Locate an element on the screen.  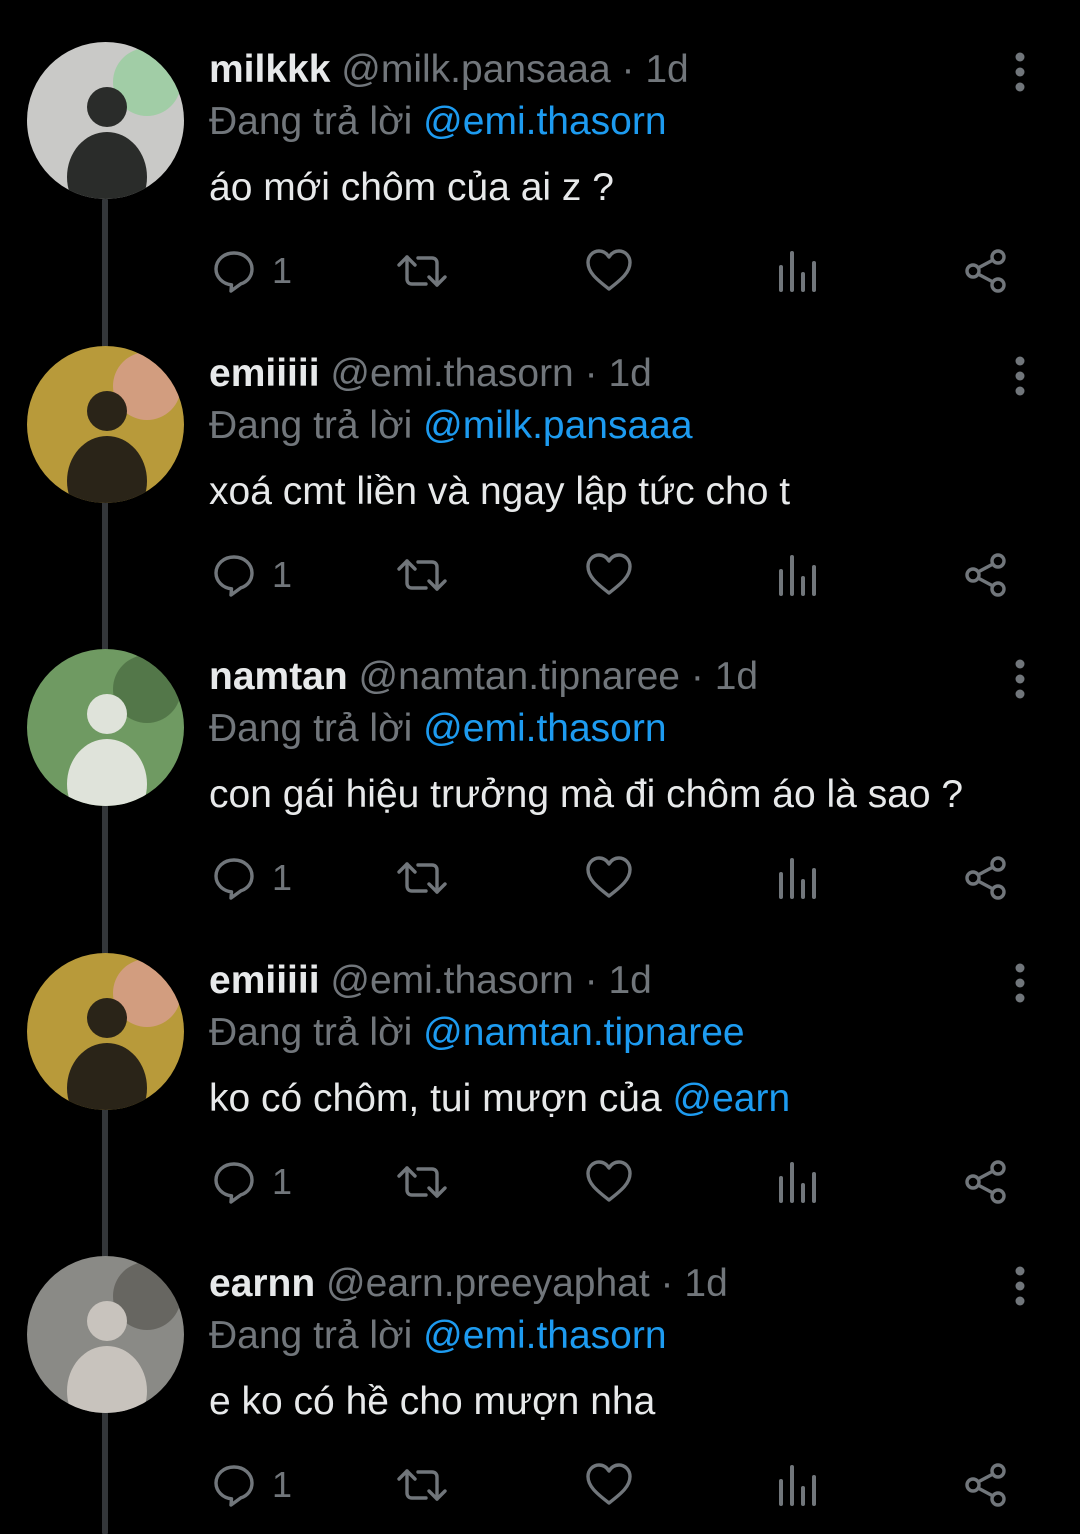
tweet-text: xoá cmt liền và ngay lập tức cho t is located at coordinates (614, 492).